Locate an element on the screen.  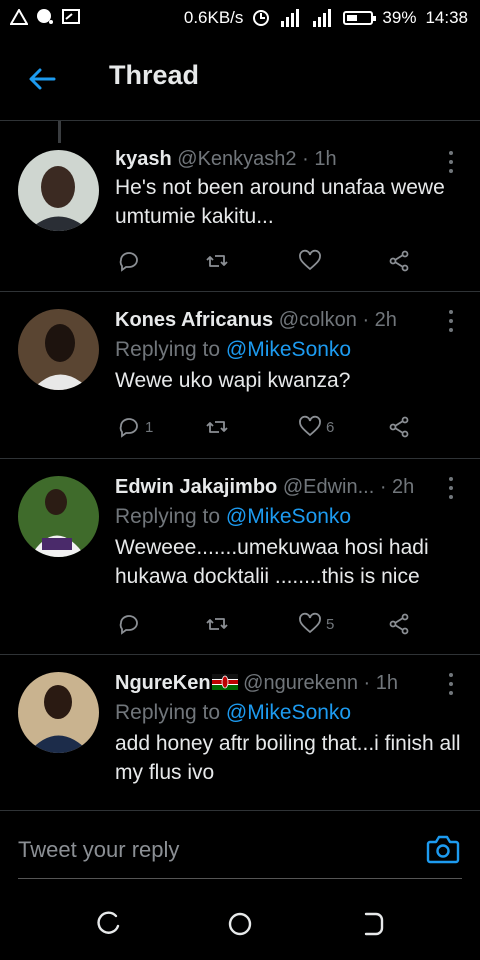
status-bar: 0.6KB/s 39% 14:38 is located at coordinates (240, 18).